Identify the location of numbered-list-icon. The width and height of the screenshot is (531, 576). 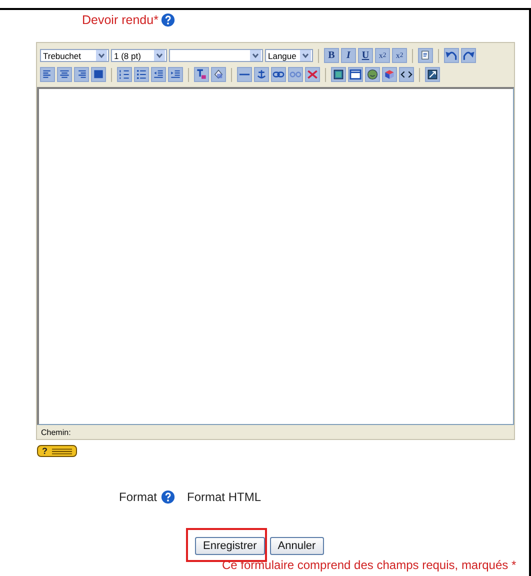
(124, 74).